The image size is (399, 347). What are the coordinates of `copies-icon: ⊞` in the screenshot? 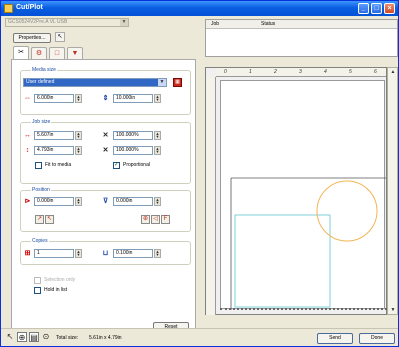 It's located at (27, 253).